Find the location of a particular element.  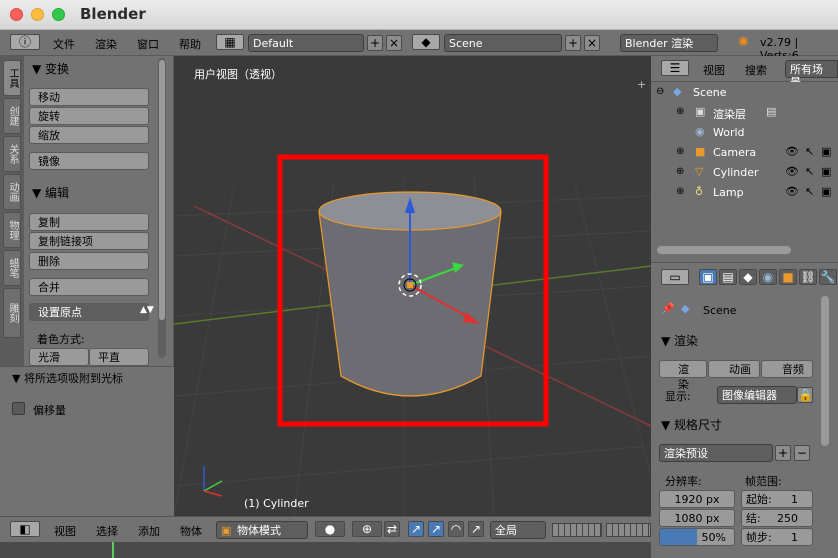

remove-scene-icon: × is located at coordinates (592, 43).